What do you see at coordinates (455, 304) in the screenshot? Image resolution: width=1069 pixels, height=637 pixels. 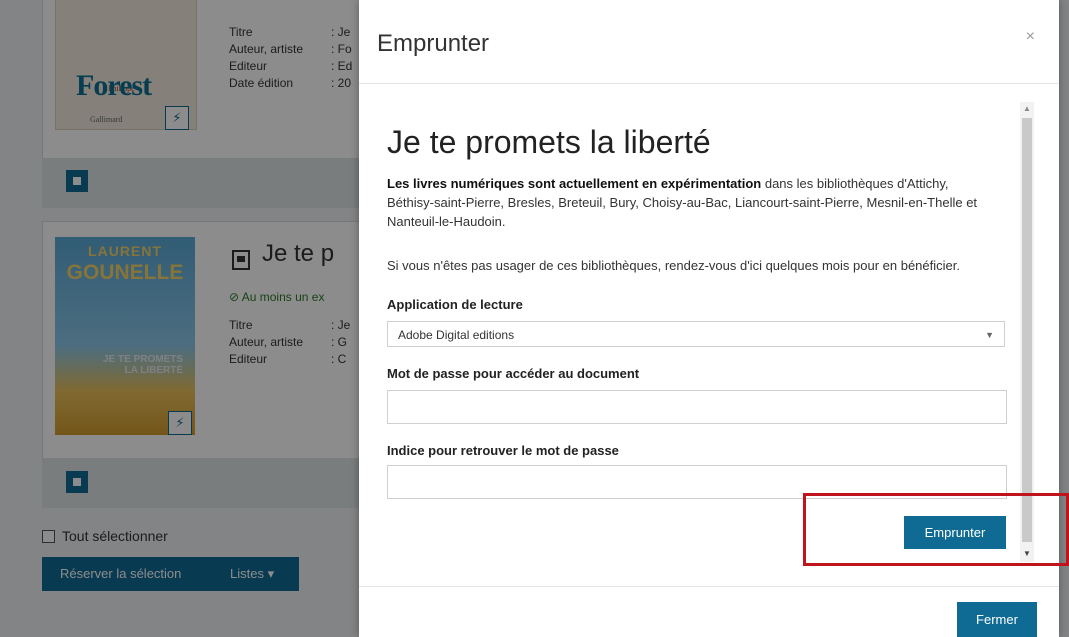 I see `reading-app-label: Application de lecture` at bounding box center [455, 304].